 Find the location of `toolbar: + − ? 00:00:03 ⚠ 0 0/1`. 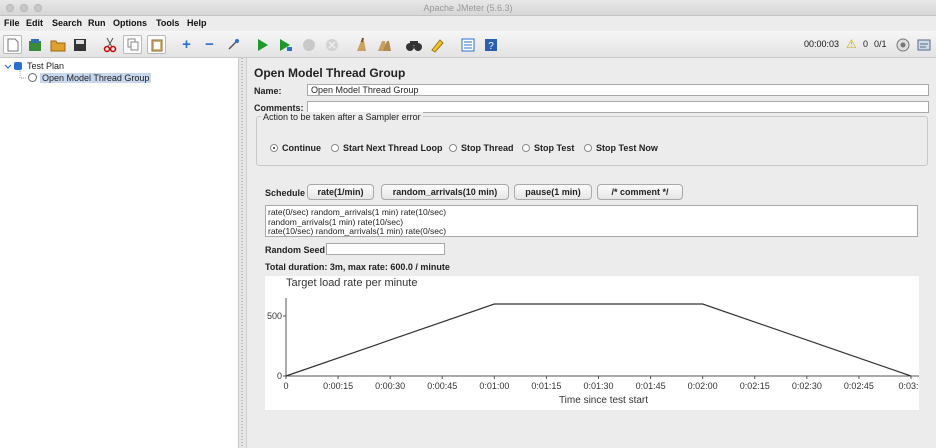

toolbar: + − ? 00:00:03 ⚠ 0 0/1 is located at coordinates (468, 44).